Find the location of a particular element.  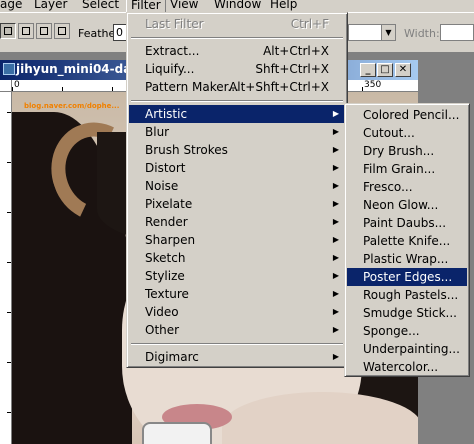

add-selection-icon is located at coordinates (26, 31).